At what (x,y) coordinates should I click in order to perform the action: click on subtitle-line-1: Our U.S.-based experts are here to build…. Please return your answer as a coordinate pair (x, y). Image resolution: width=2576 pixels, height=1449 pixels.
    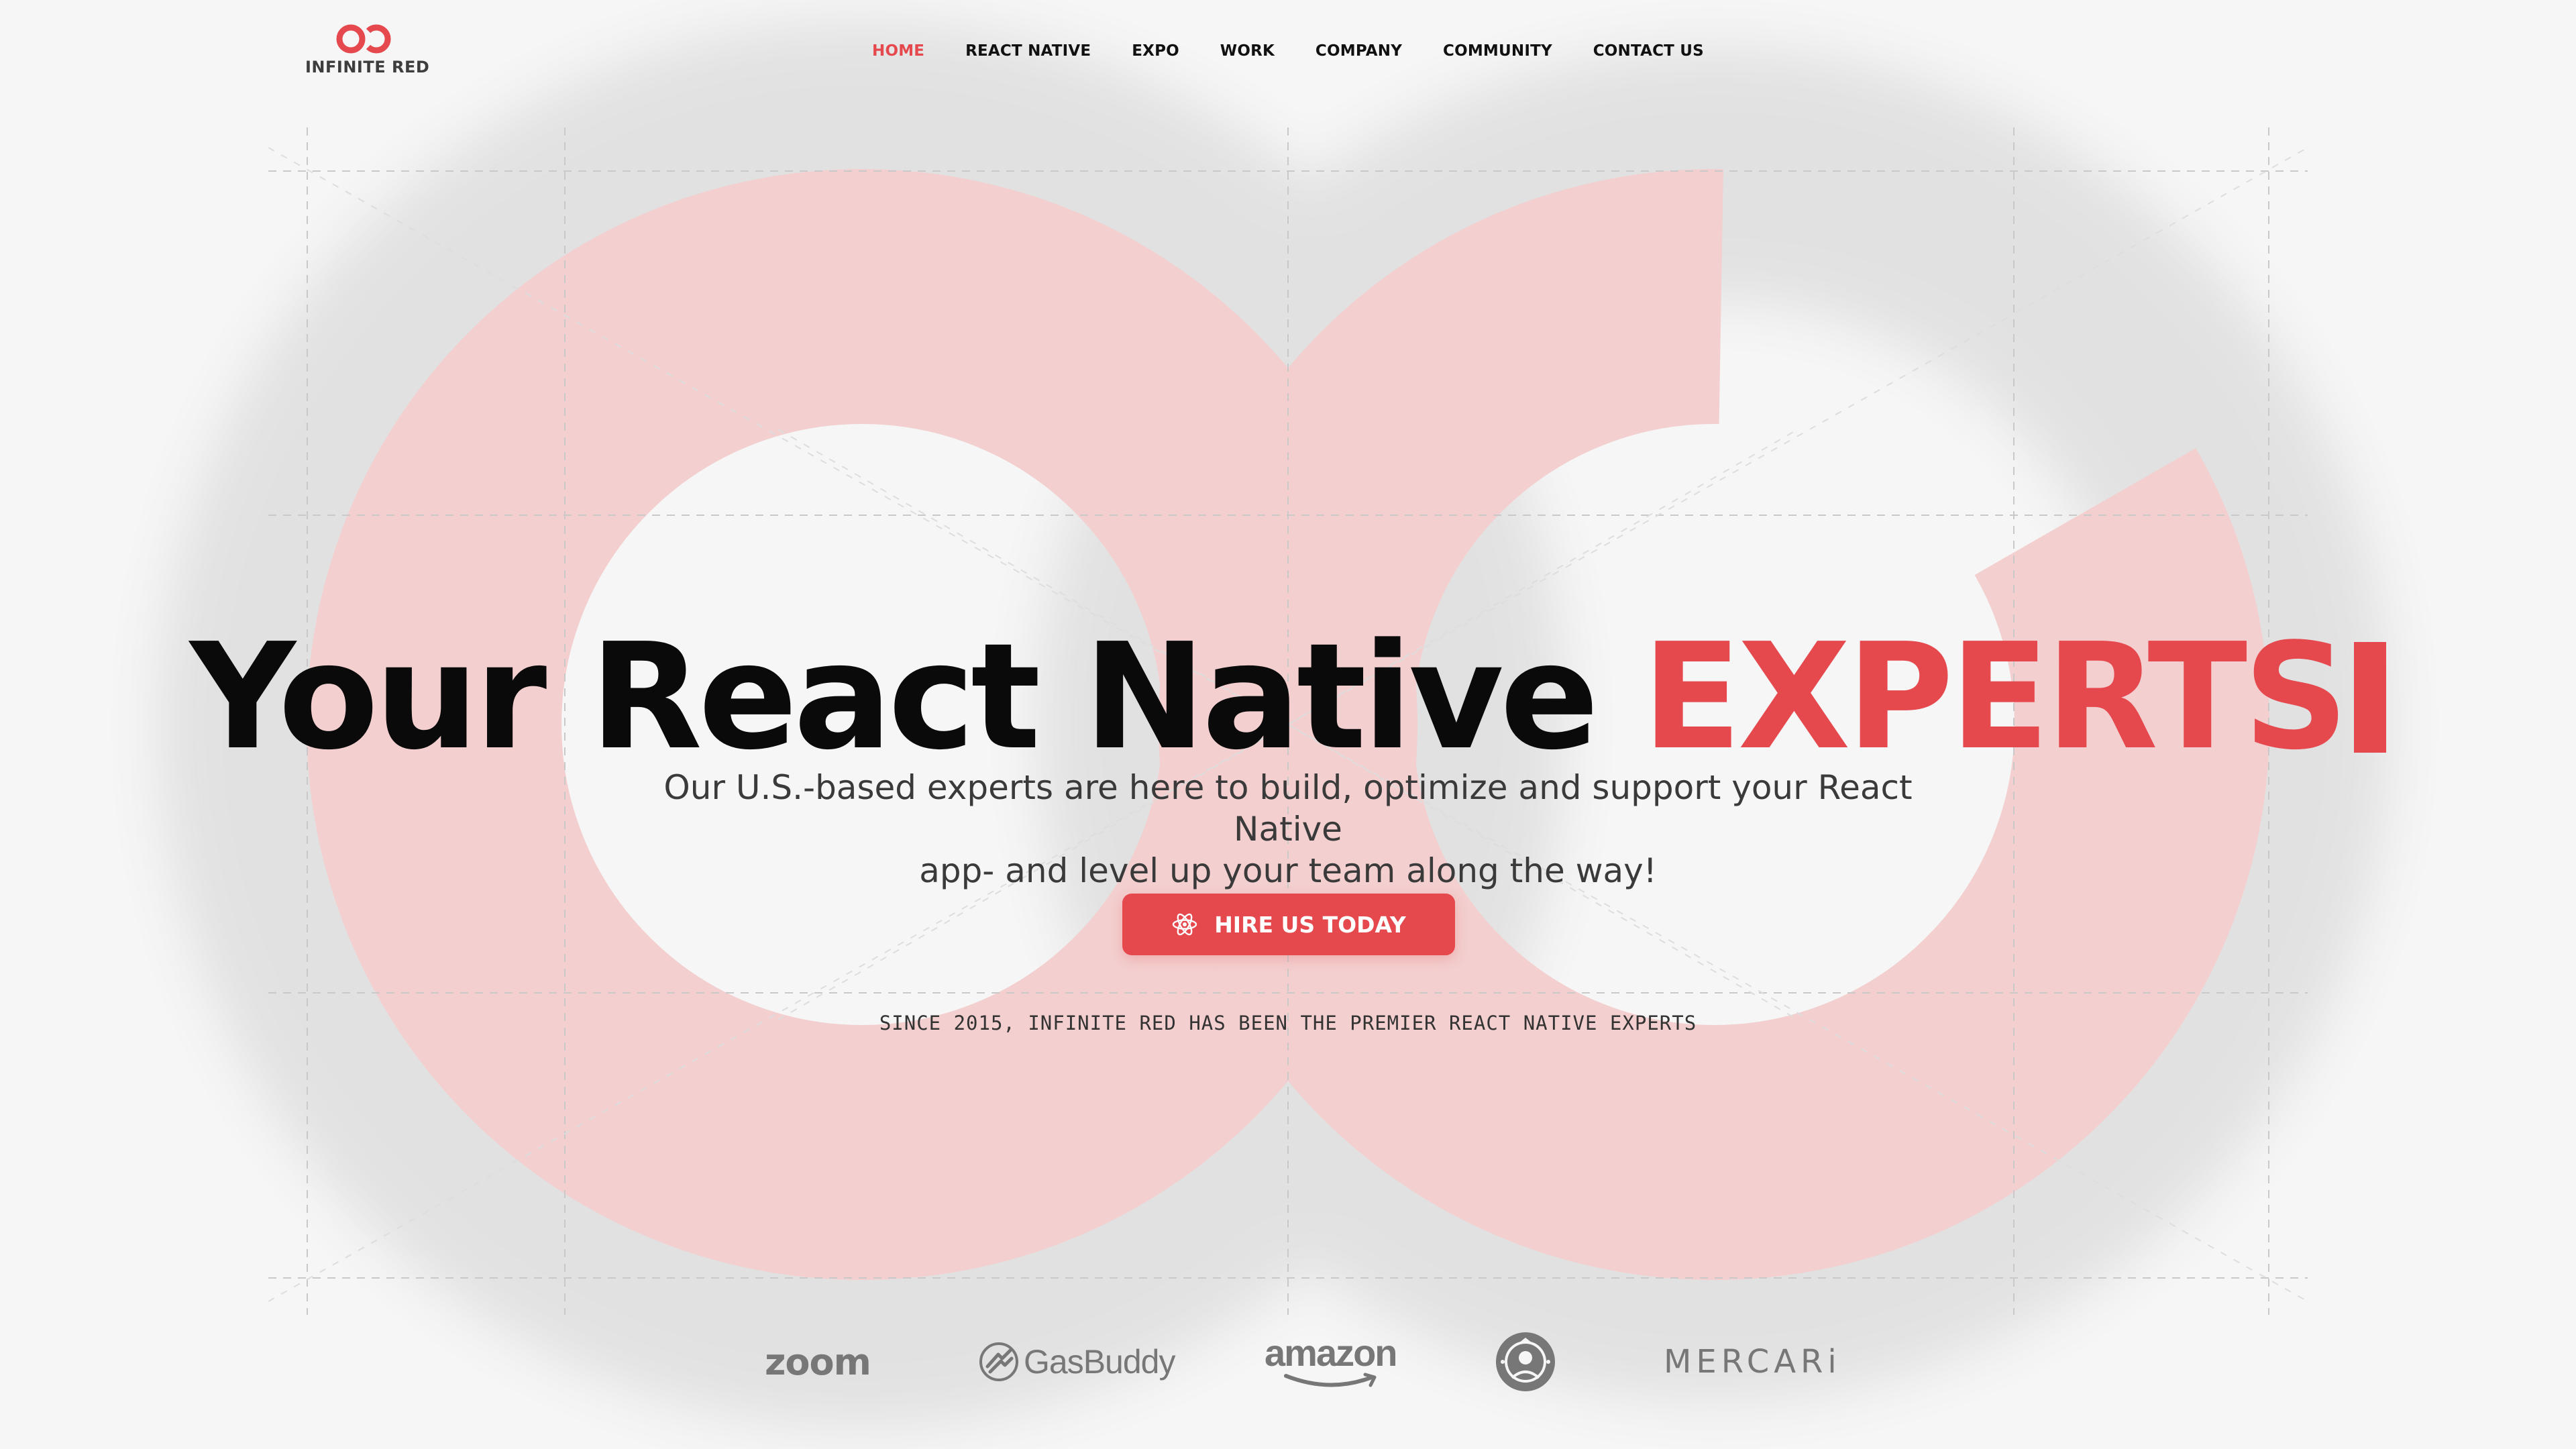
    Looking at the image, I should click on (1288, 808).